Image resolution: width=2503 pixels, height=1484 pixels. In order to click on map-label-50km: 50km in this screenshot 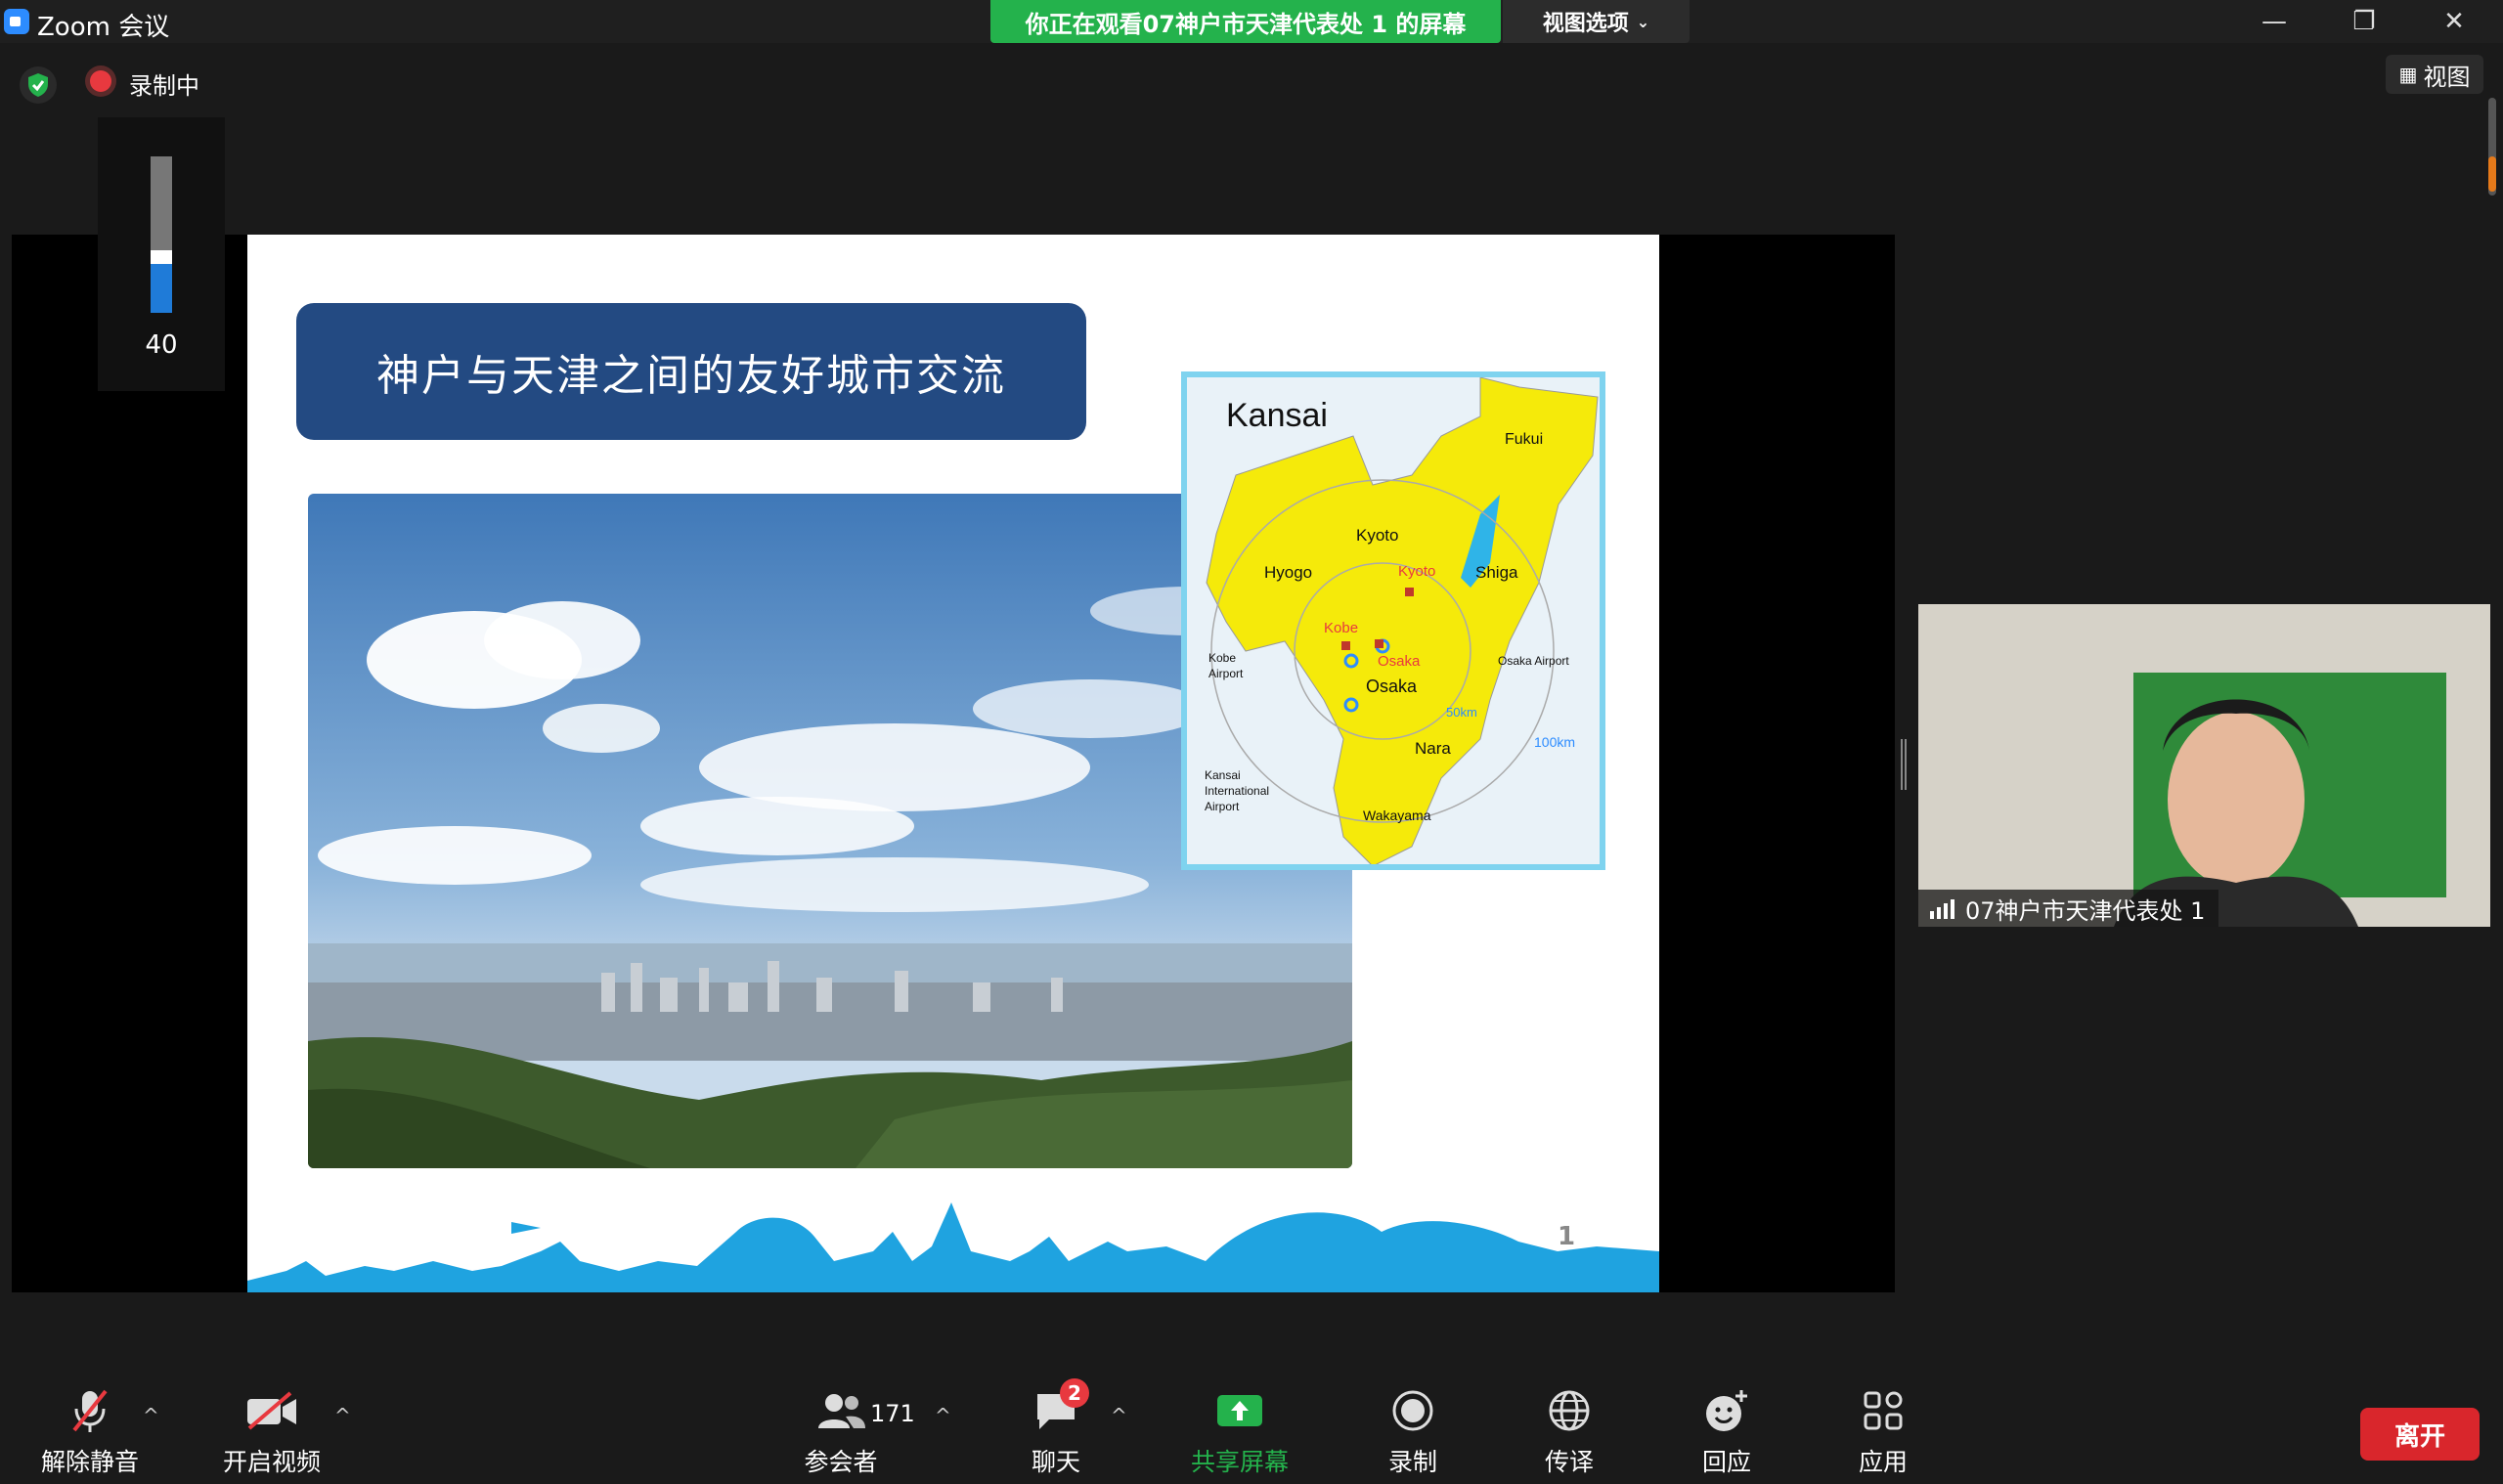, I will do `click(1461, 712)`.